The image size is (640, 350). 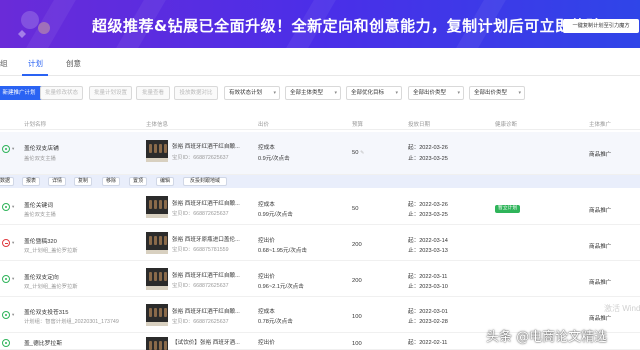 I want to click on optimize-goal-label: 全部优化目标, so click(x=368, y=93).